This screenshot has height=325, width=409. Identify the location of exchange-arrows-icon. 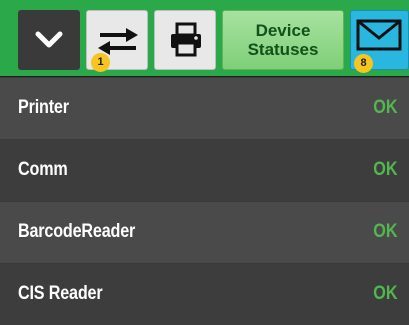
(118, 41).